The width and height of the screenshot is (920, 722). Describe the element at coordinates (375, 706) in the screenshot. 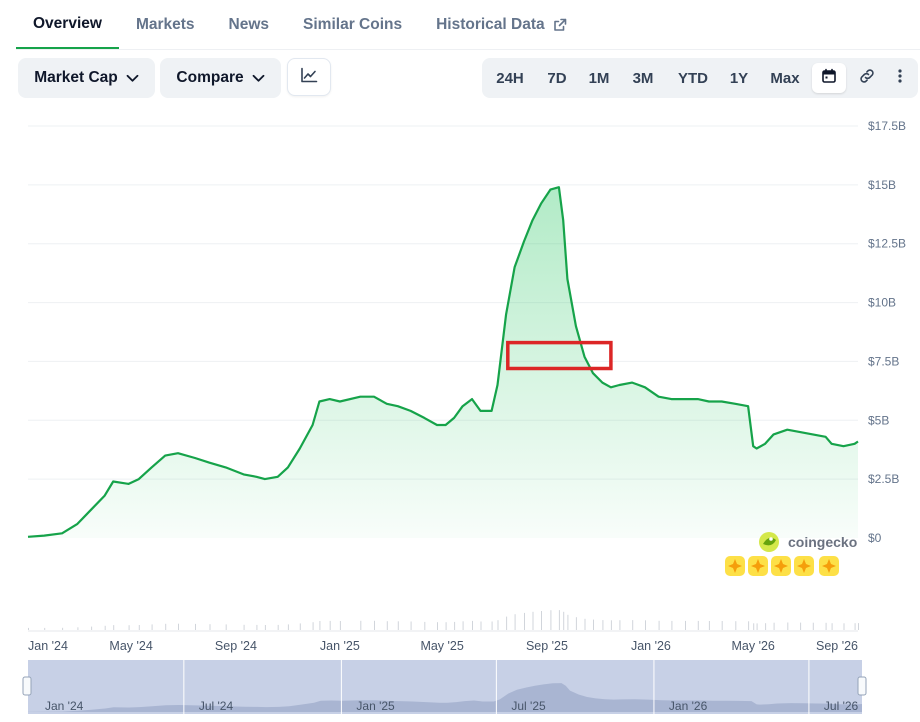

I see `navigator-tick-label: Jan '25` at that location.